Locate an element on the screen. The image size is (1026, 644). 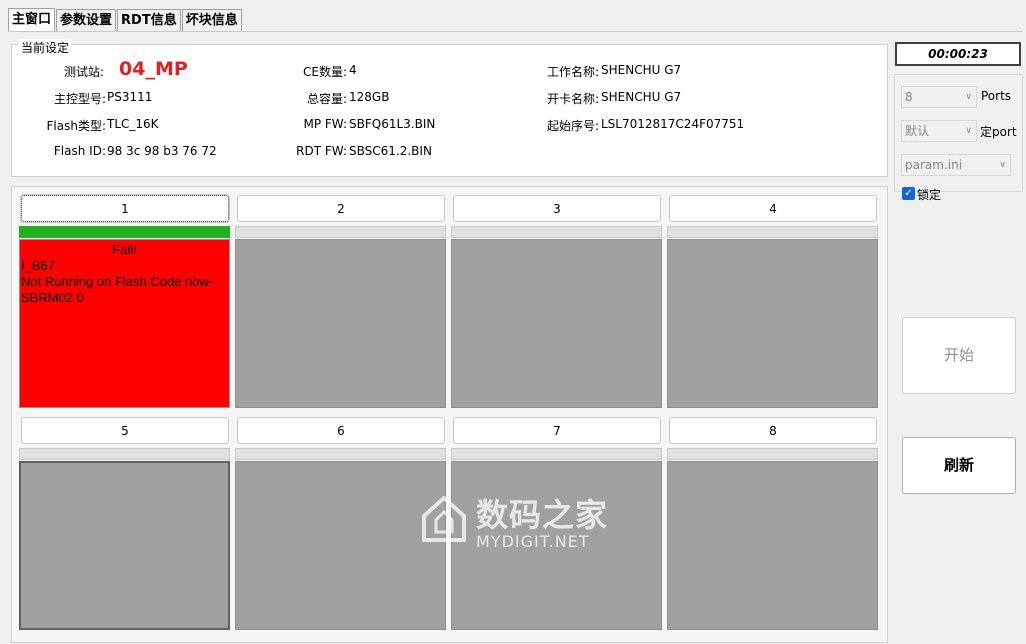
tab-main-window: 主窗口 is located at coordinates (32, 20).